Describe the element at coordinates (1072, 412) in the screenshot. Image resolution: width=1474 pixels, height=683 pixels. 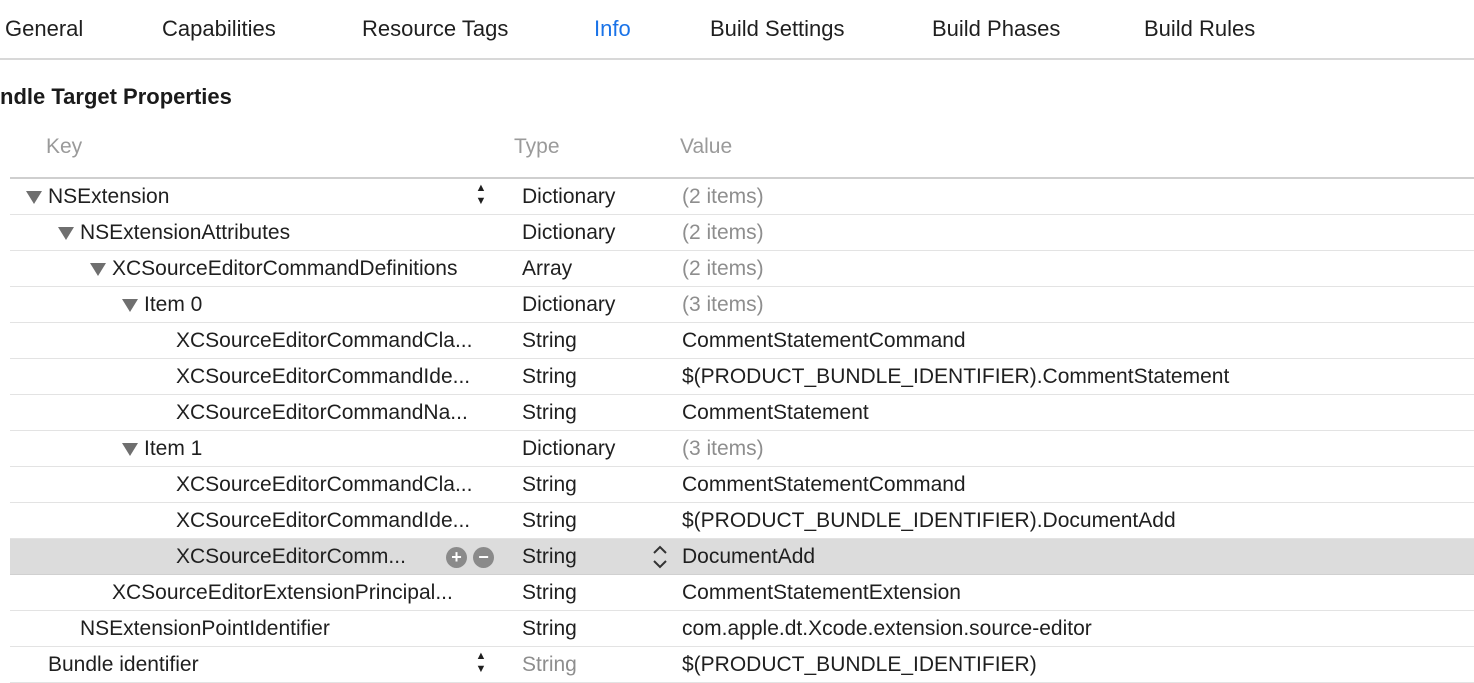
I see `row-value: CommentStatement` at that location.